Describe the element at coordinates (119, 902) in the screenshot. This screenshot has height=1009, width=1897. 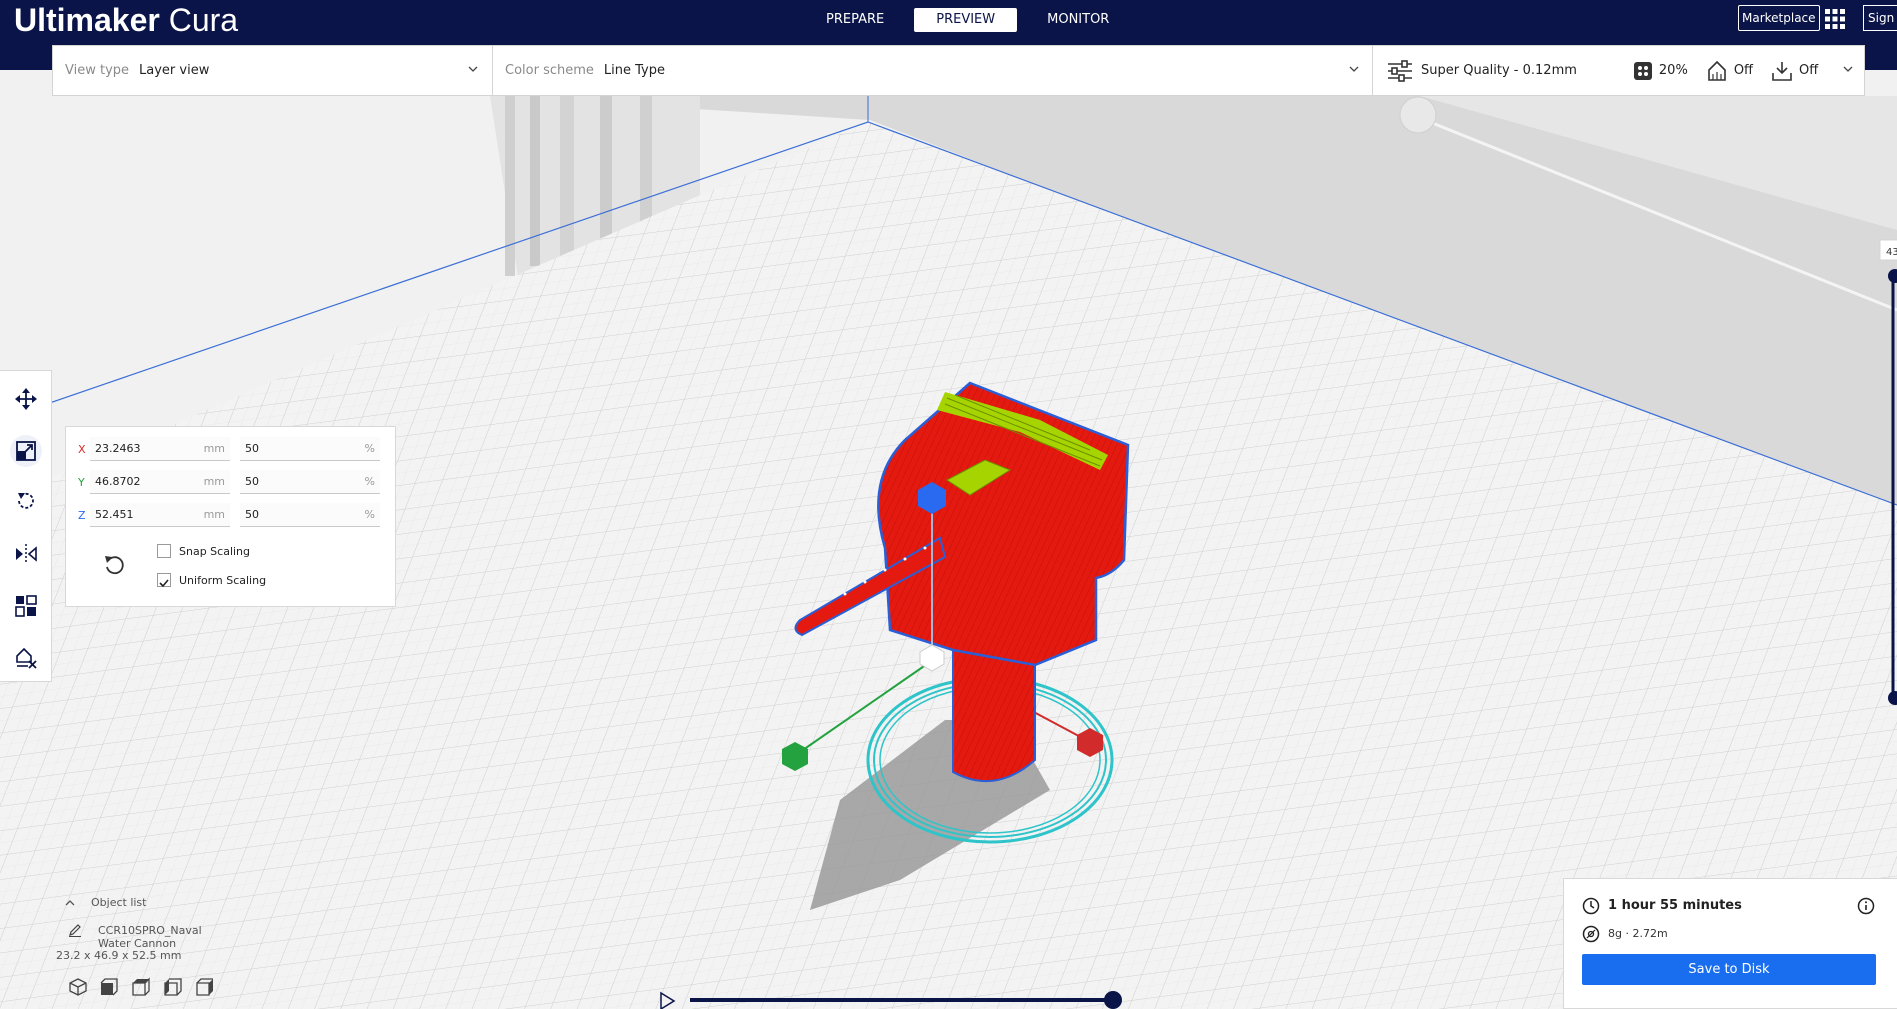
I see `object-list-title: Object list` at that location.